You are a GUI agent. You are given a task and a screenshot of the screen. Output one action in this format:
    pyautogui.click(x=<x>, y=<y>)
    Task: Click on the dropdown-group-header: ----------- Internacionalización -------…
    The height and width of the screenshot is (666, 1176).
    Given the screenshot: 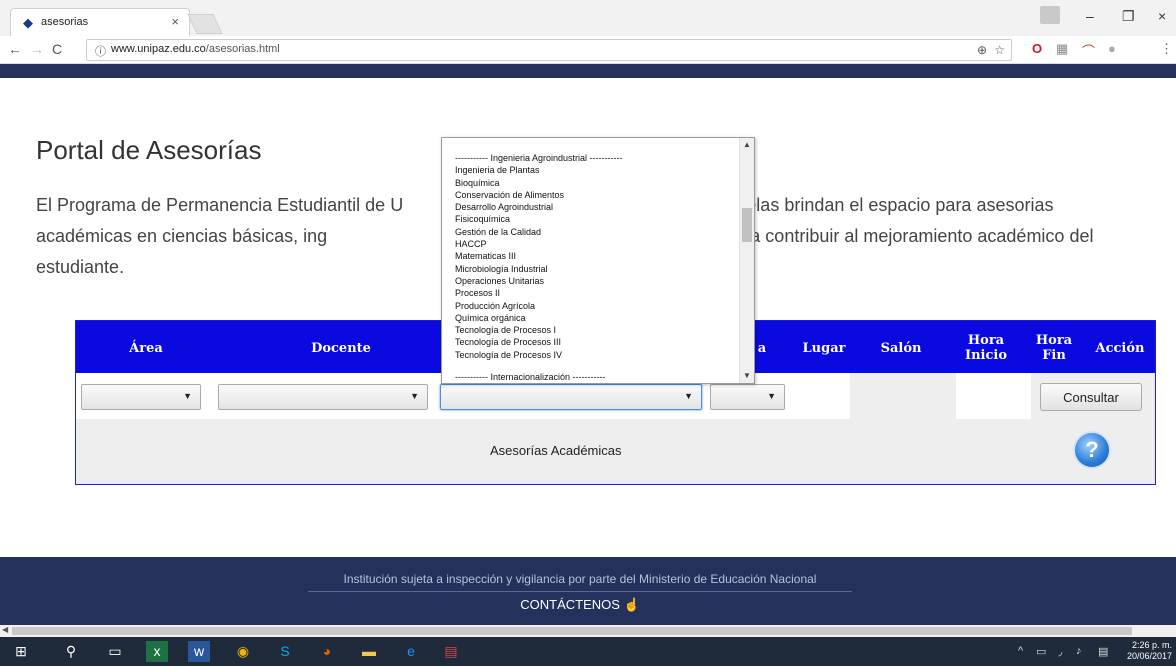 What is the action you would take?
    pyautogui.click(x=530, y=377)
    